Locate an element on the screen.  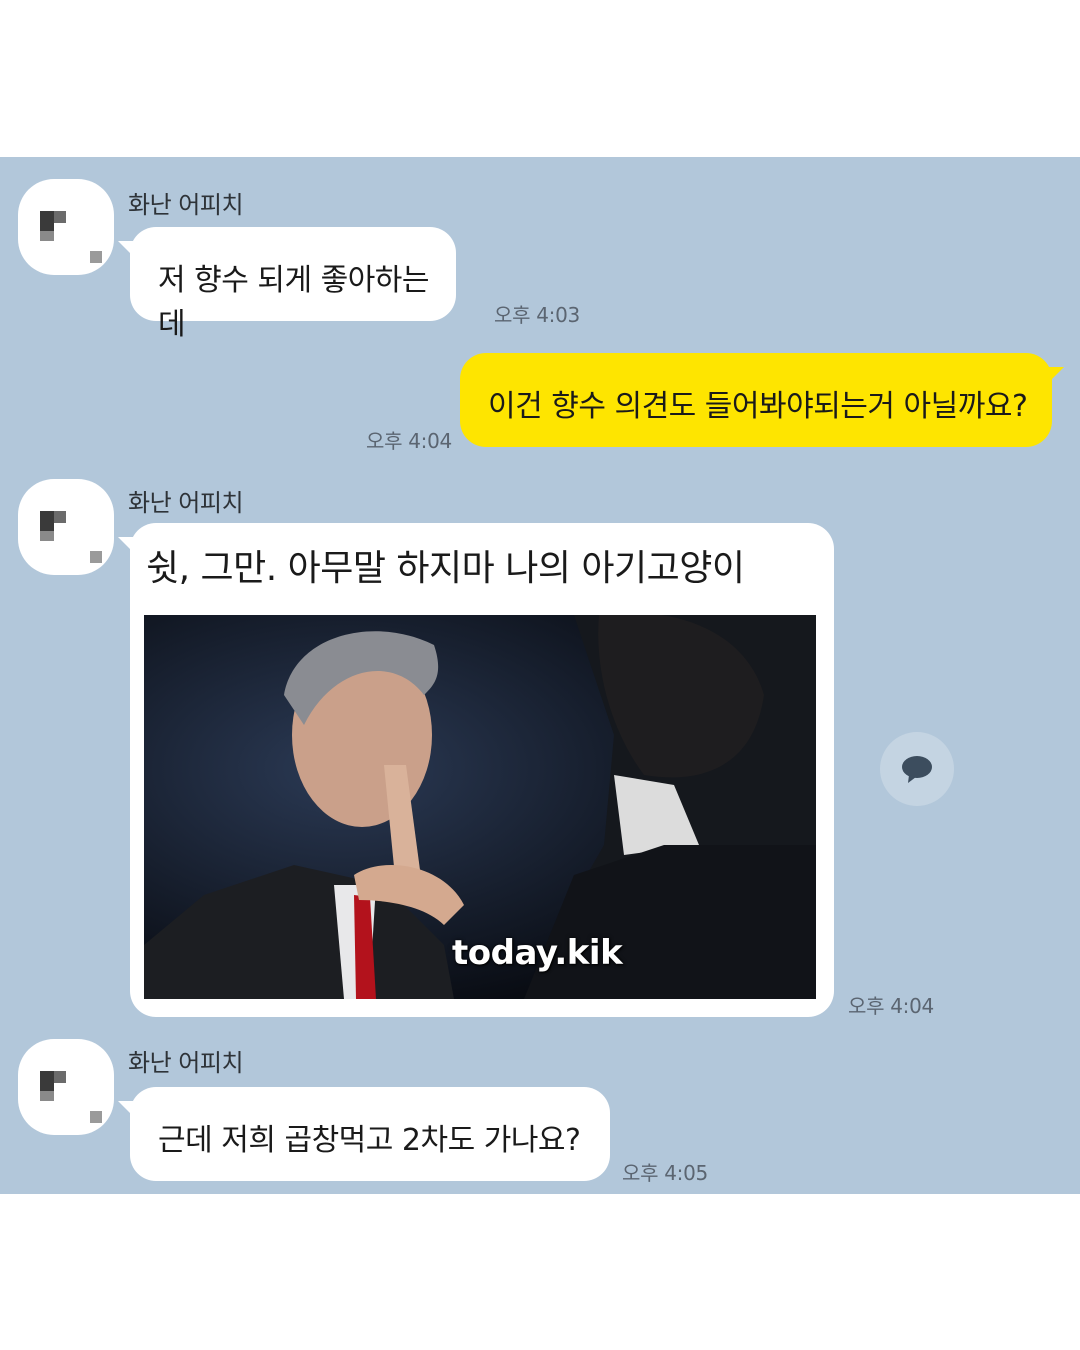
my-message-bubble: 이건 향수 의견도 들어봐야되는거 아닐까요? is located at coordinates (762, 400).